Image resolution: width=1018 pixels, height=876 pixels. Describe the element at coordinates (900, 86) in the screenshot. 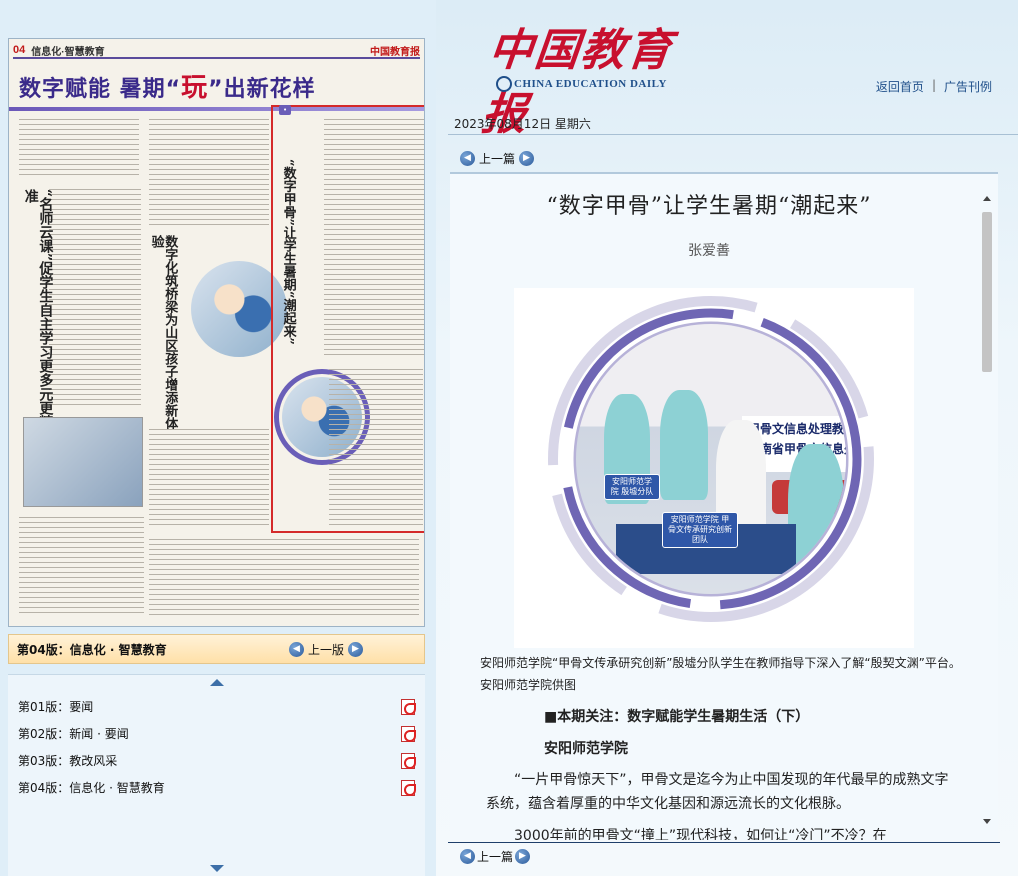

I see `home-link: 返回首页` at that location.